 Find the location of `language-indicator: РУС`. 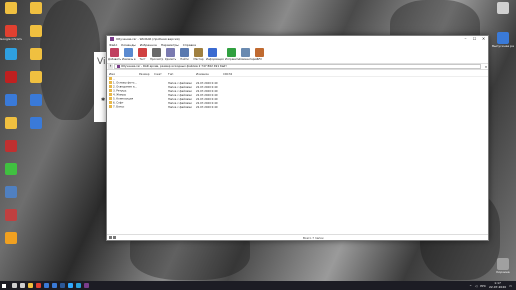

language-indicator: РУС is located at coordinates (483, 286).